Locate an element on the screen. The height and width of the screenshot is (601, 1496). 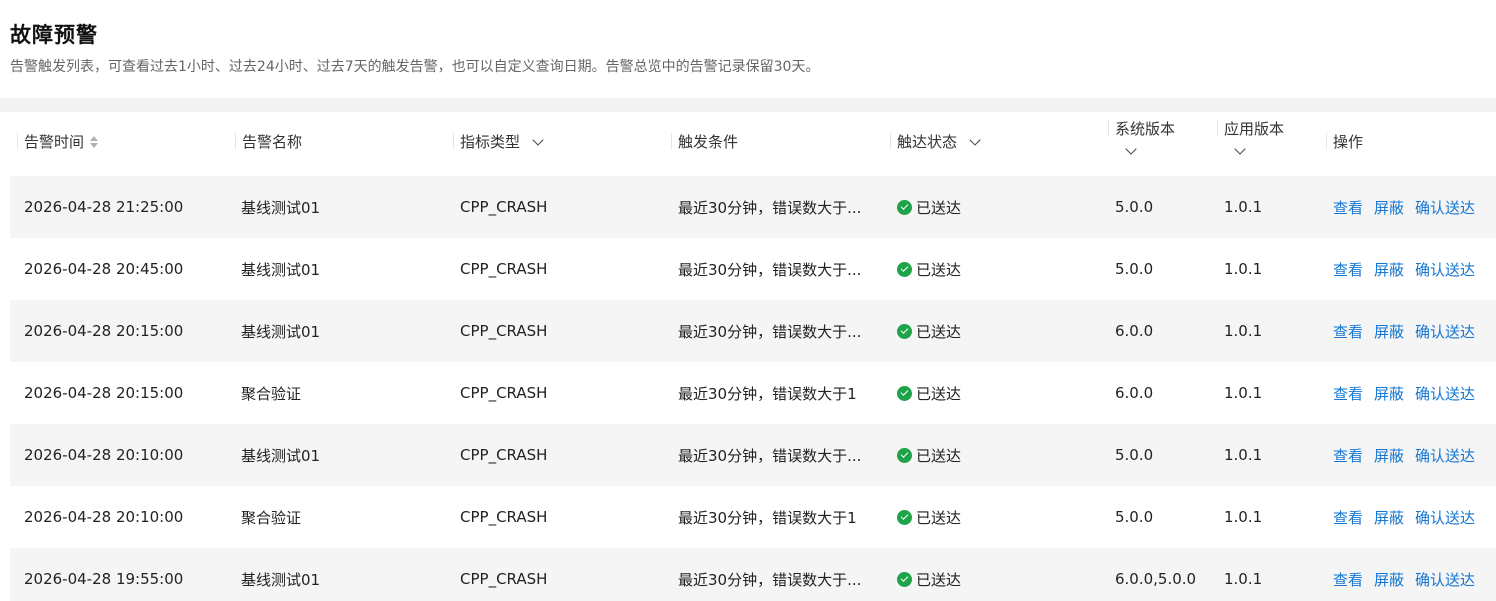
column-header-sys-version: 系统版本 is located at coordinates (1142, 128).